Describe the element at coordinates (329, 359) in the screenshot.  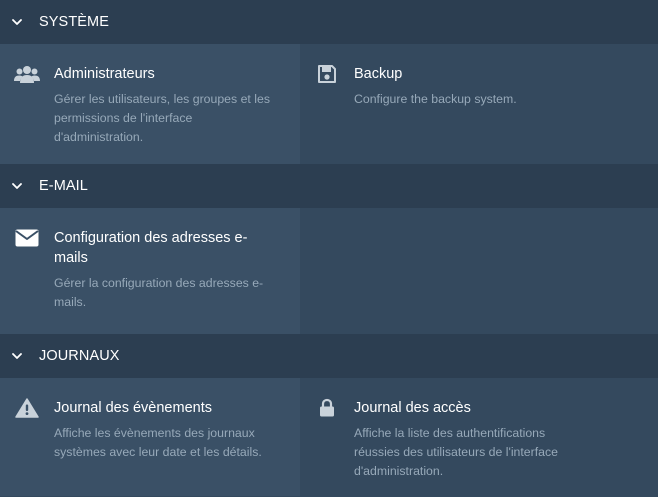
I see `section-header-journaux: JOURNAUX` at that location.